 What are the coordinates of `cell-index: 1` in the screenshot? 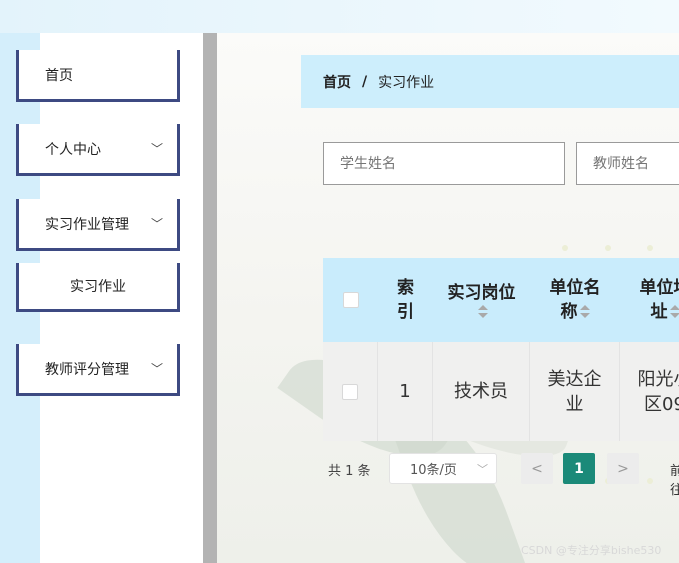 It's located at (405, 391).